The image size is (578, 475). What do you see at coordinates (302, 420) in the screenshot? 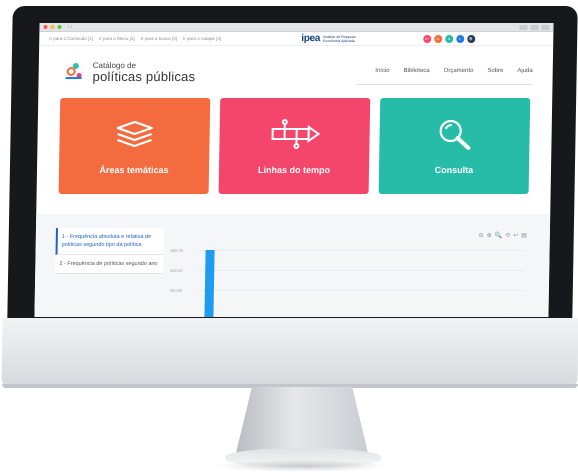
I see `monitor-stand-neck` at bounding box center [302, 420].